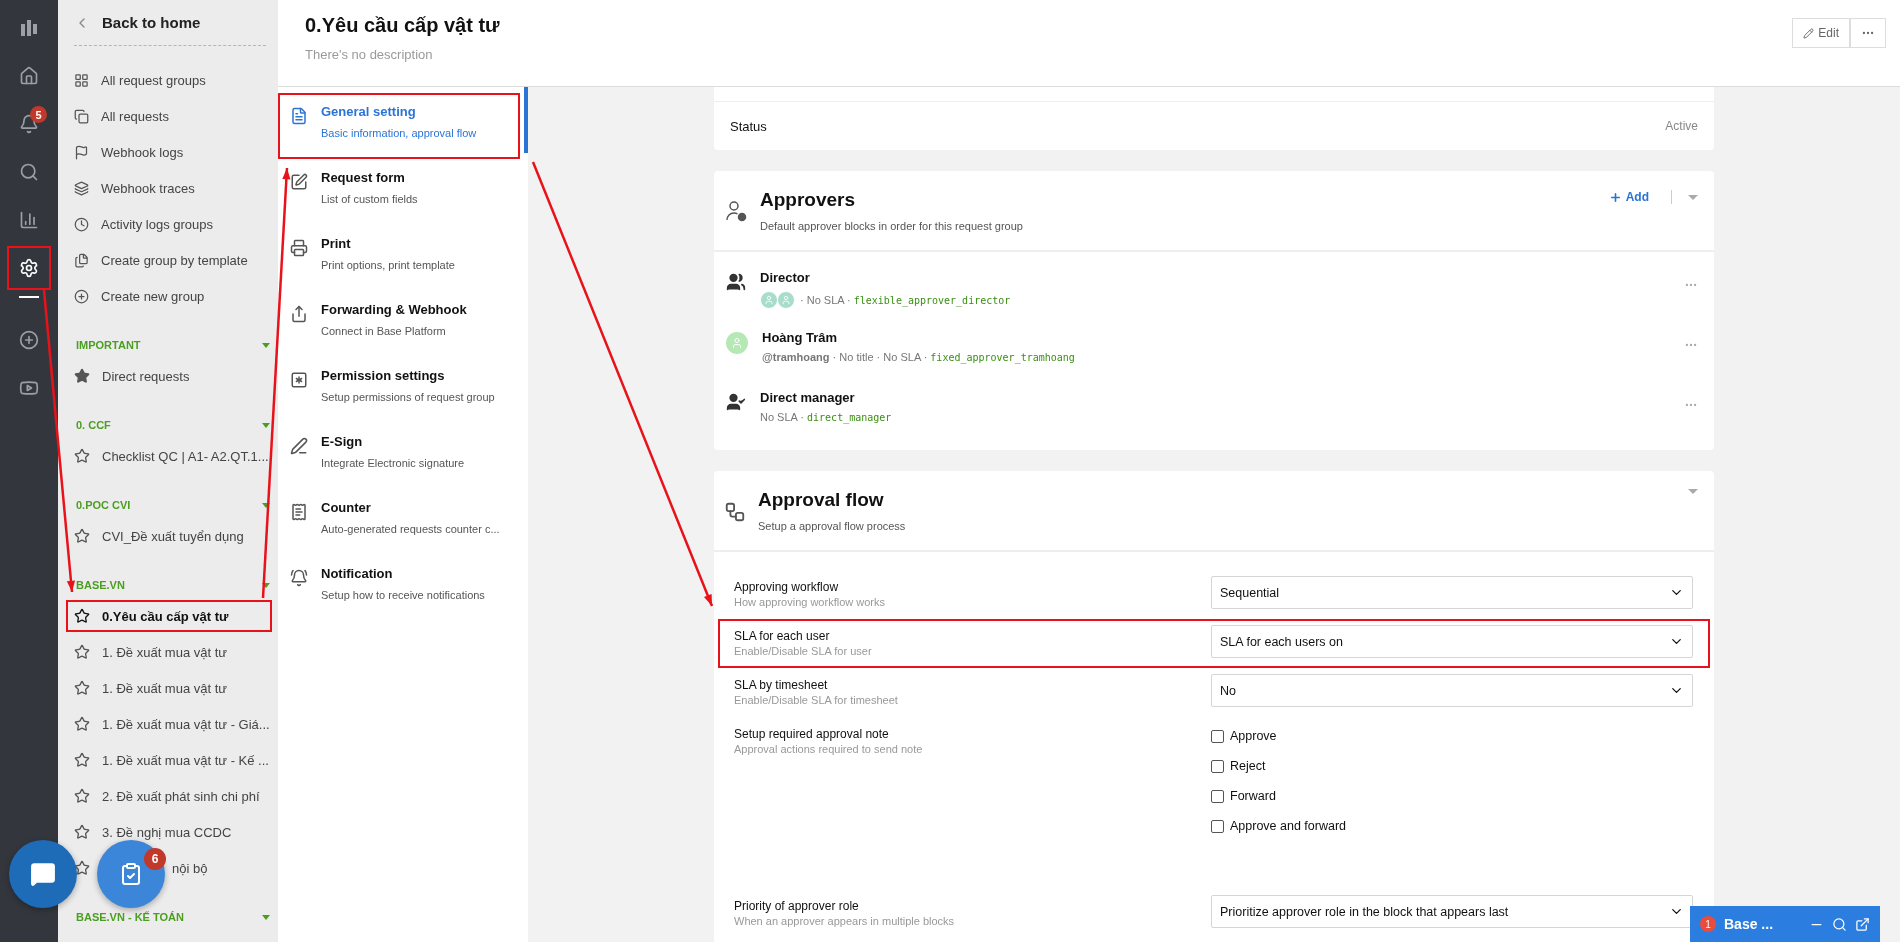 This screenshot has height=942, width=1900. I want to click on group-title: BASE.VN - KẾ TOÁN, so click(130, 917).